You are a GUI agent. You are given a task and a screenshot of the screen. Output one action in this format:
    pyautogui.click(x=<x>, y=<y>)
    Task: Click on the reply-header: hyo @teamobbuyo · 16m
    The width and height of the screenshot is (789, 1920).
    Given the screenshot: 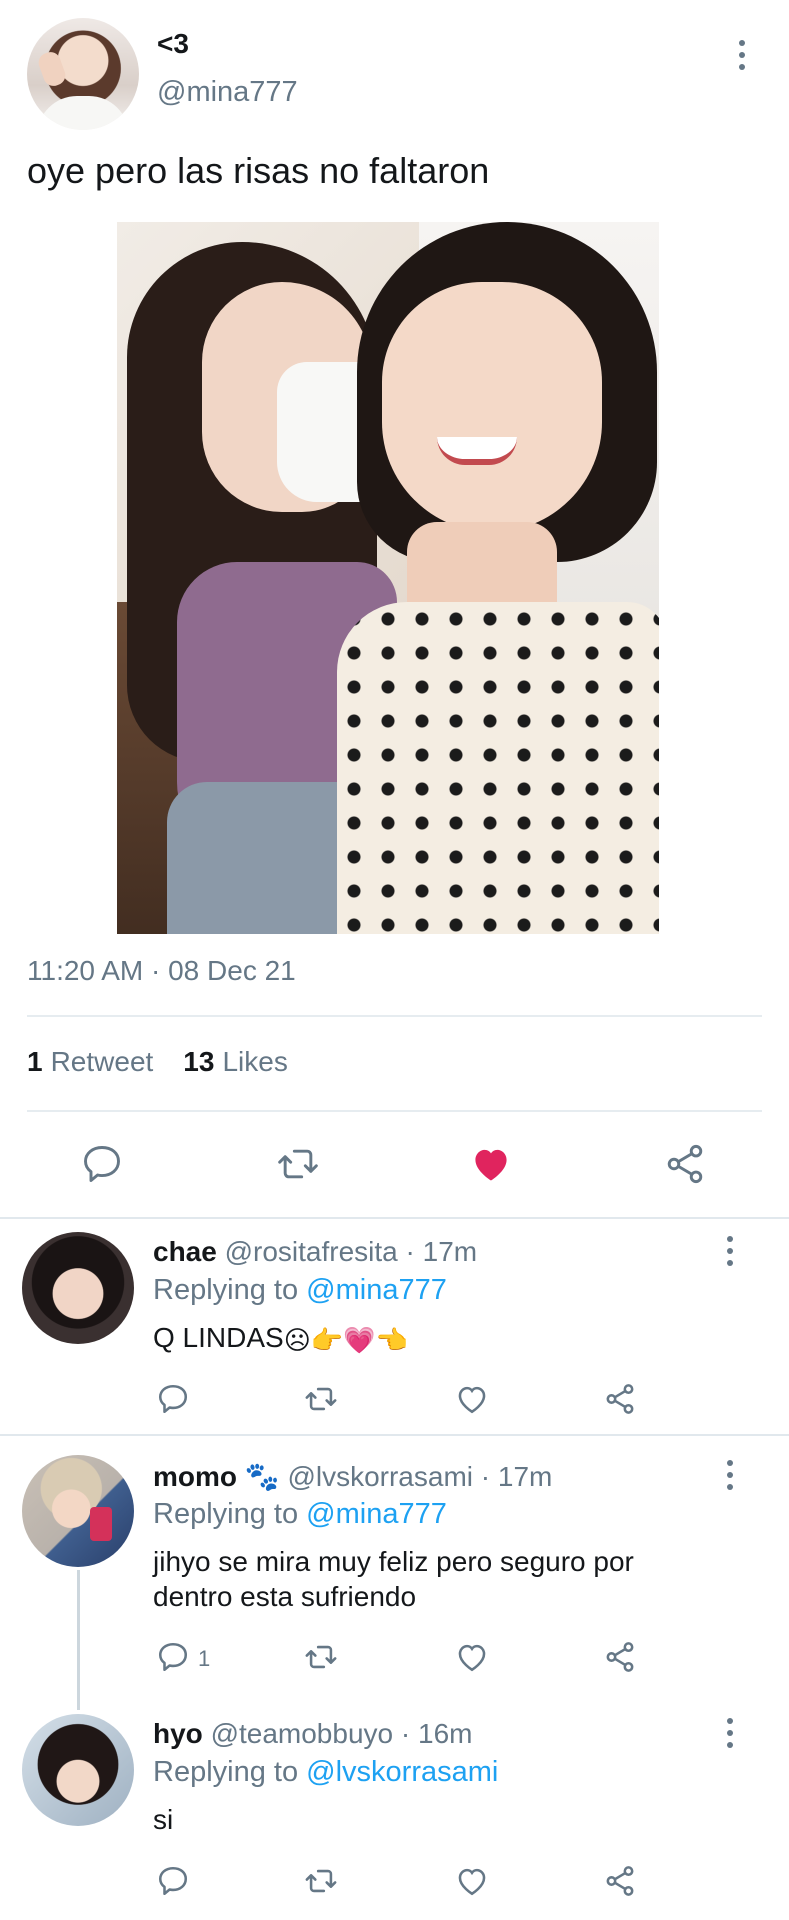 What is the action you would take?
    pyautogui.click(x=312, y=1734)
    